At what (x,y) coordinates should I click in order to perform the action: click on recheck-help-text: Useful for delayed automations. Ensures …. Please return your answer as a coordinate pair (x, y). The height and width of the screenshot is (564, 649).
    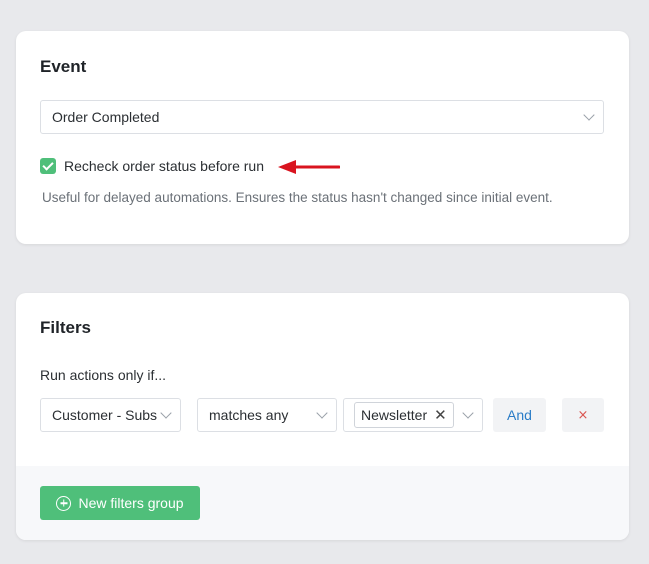
    Looking at the image, I should click on (297, 197).